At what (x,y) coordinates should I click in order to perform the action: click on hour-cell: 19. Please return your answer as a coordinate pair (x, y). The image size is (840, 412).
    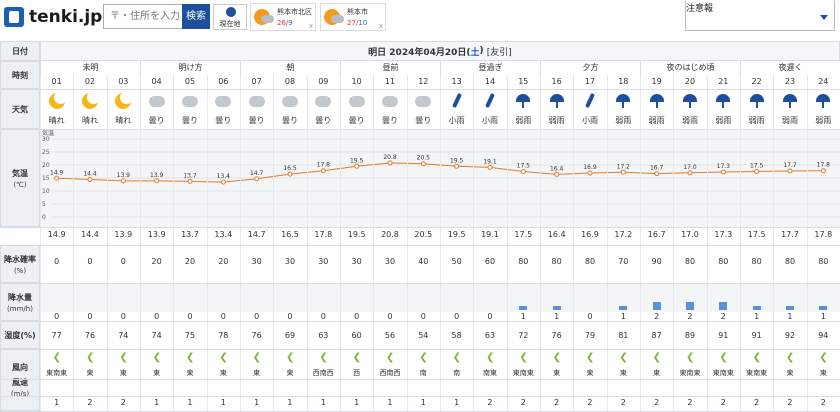
    Looking at the image, I should click on (656, 81).